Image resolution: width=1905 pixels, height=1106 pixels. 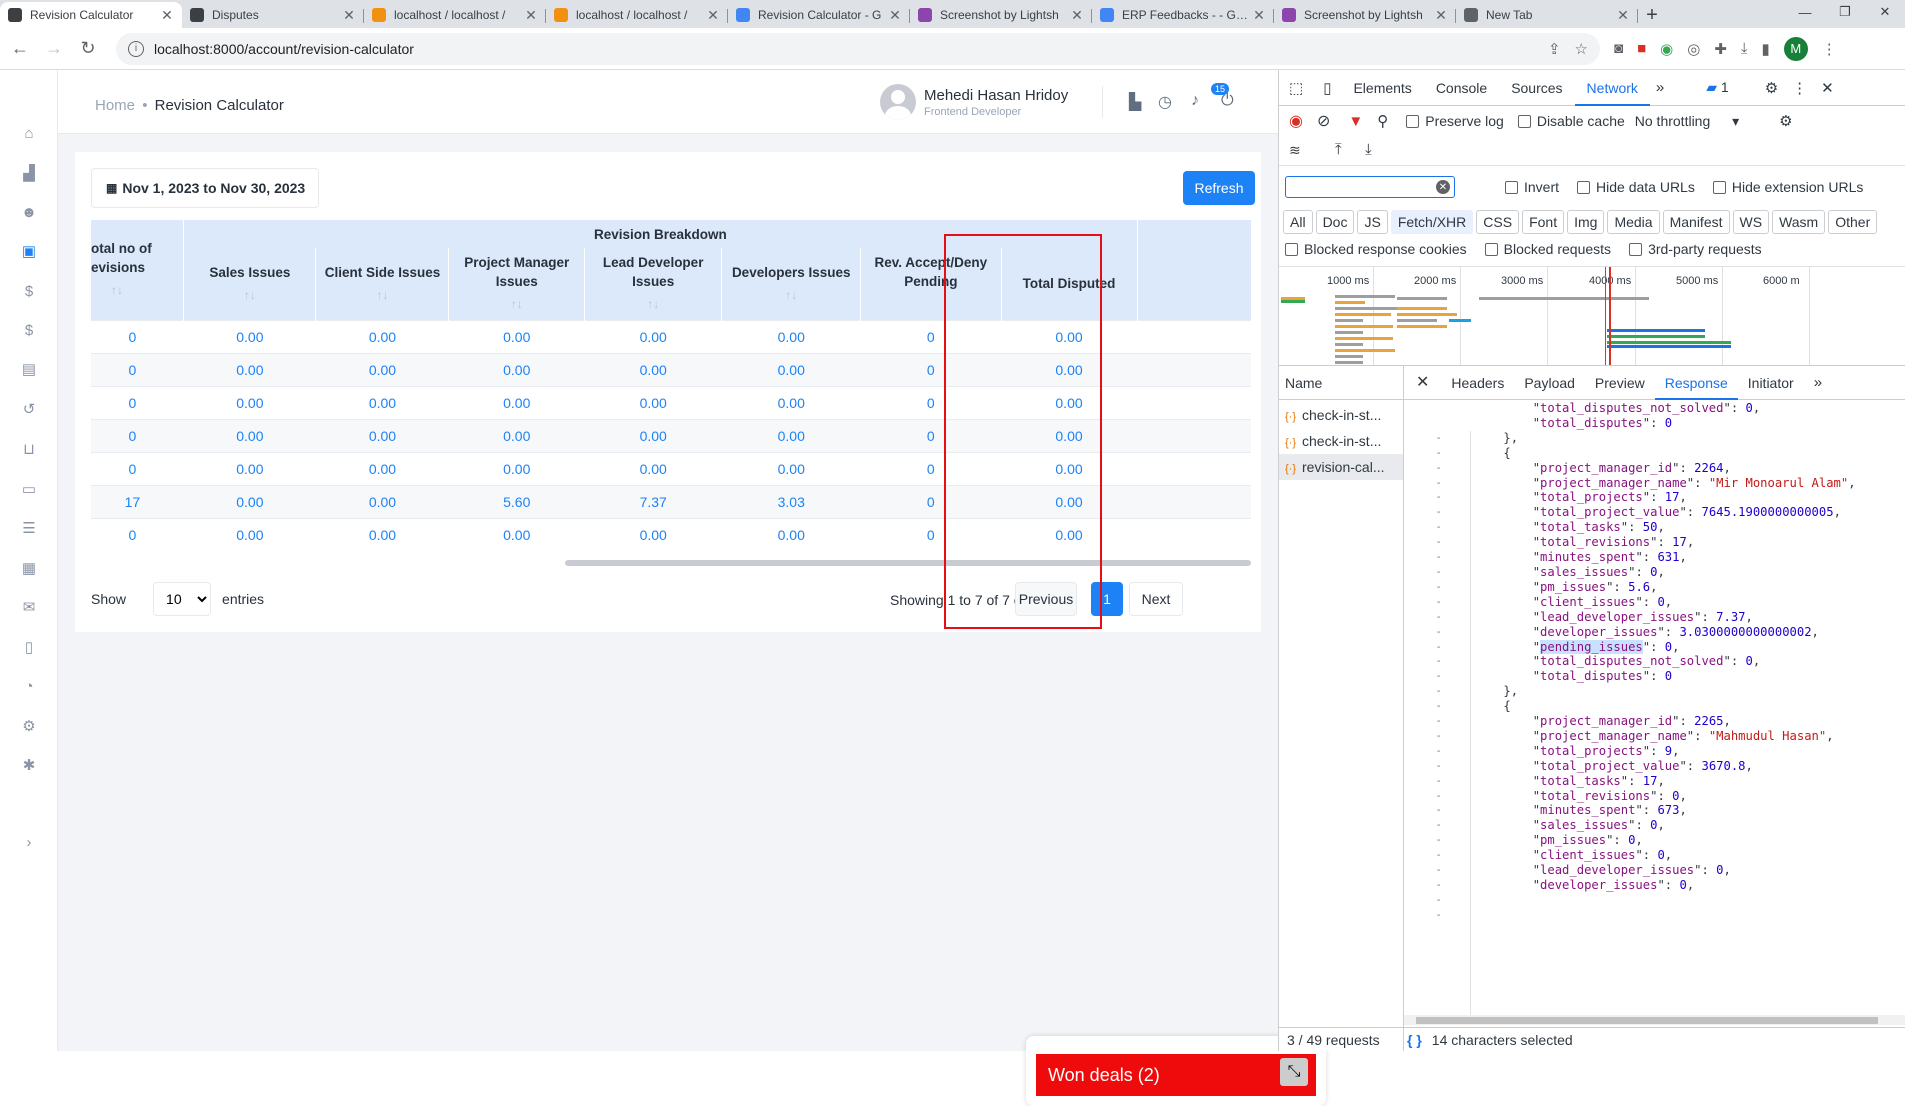 What do you see at coordinates (273, 15) in the screenshot?
I see `browser-tab: Disputes ✕` at bounding box center [273, 15].